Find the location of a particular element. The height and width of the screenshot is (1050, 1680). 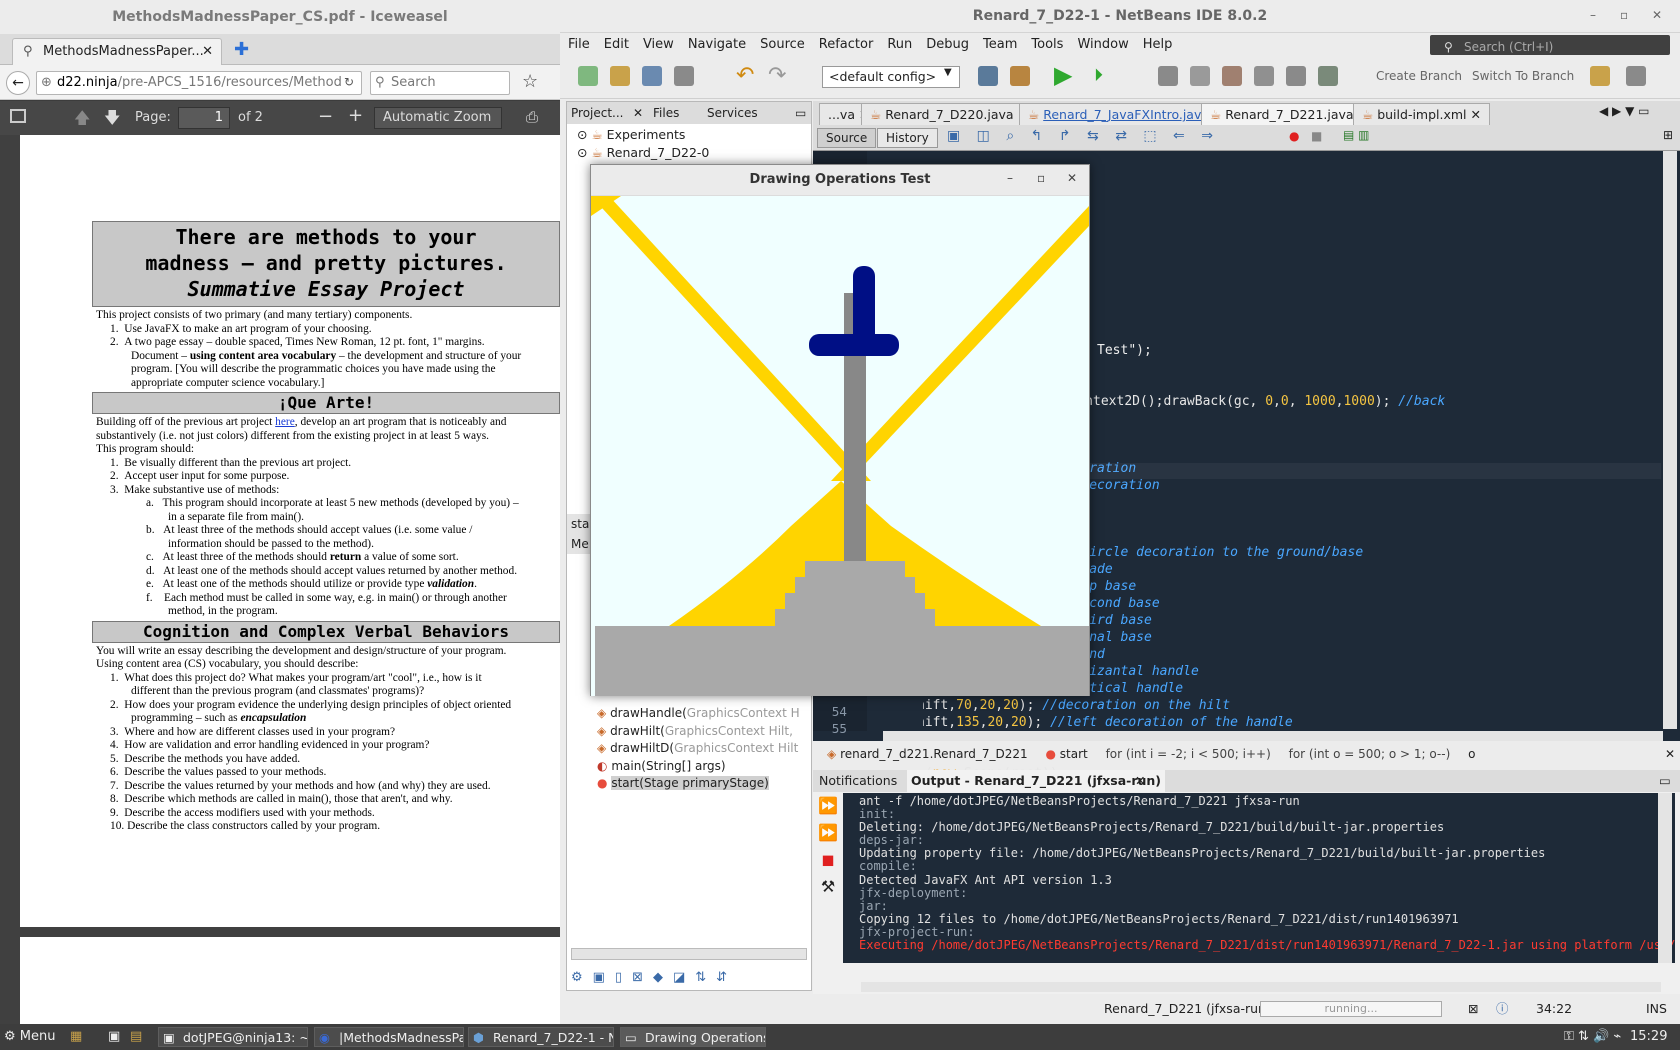

site-info-icon: ⊕ is located at coordinates (46, 83).